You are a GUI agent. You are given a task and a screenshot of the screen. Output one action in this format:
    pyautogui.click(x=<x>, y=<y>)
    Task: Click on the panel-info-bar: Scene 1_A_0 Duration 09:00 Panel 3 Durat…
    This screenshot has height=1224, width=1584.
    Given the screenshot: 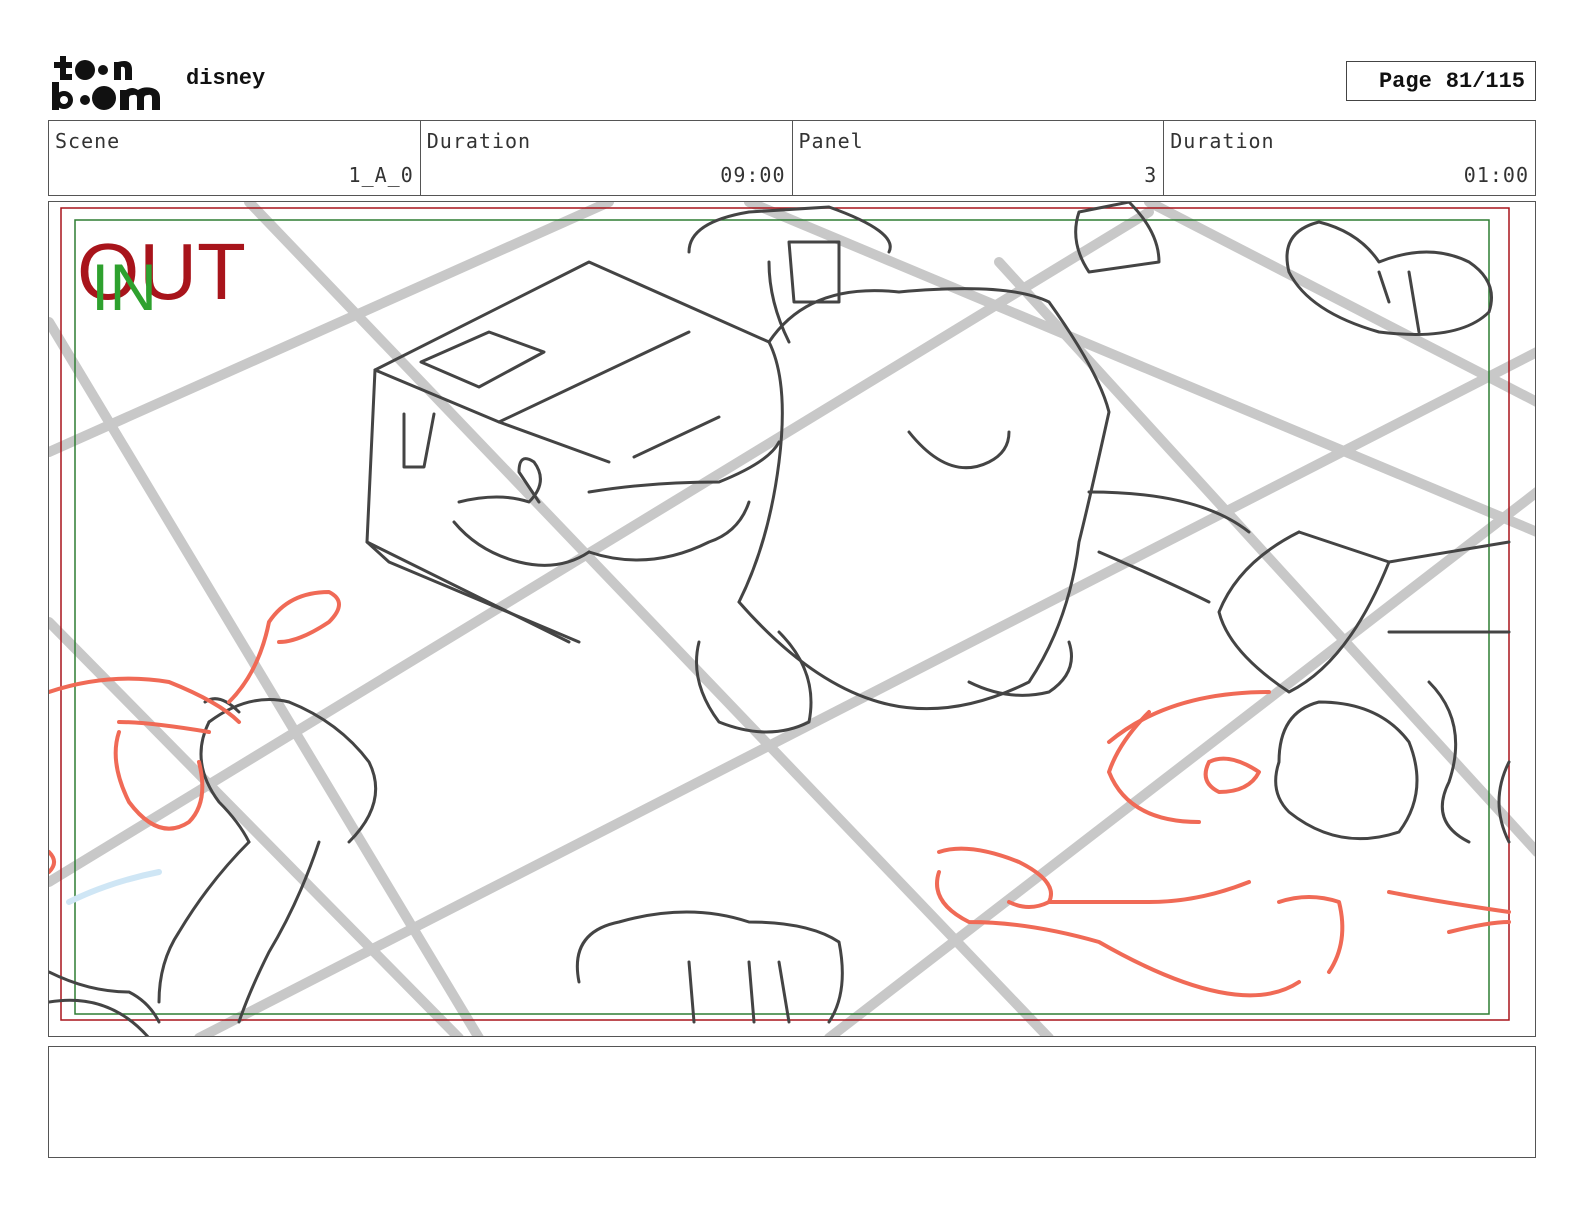 What is the action you would take?
    pyautogui.click(x=792, y=158)
    